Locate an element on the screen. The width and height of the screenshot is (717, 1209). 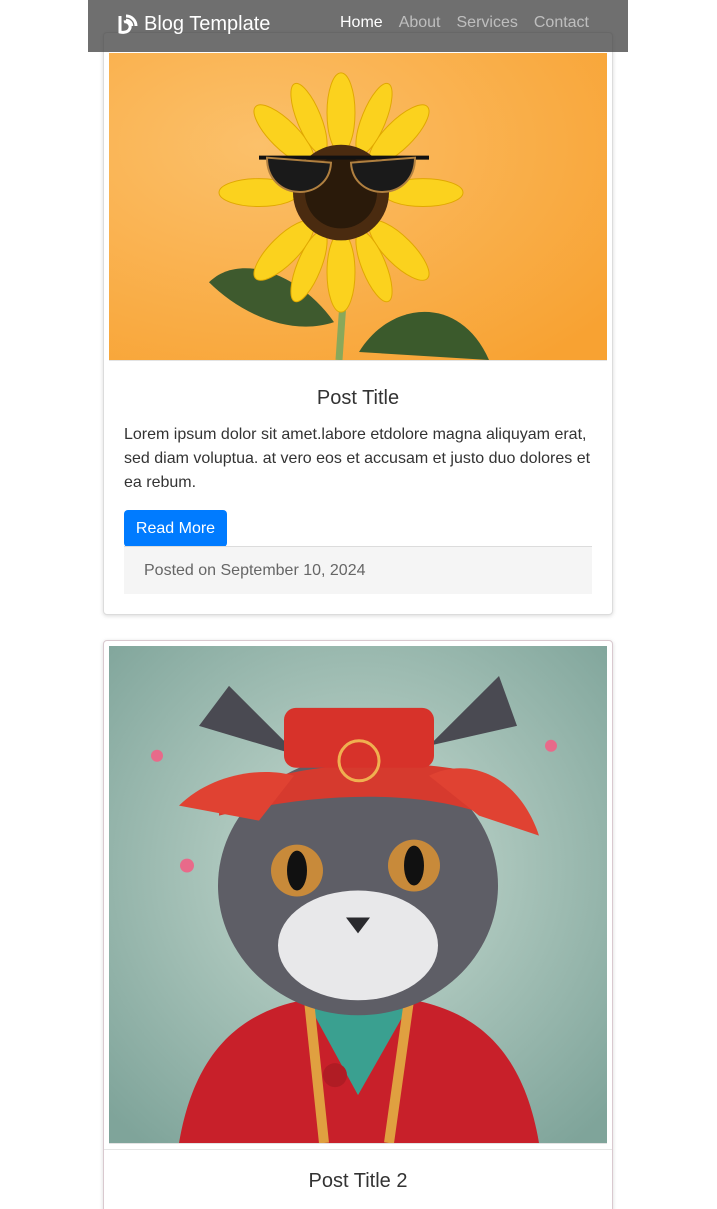
nav-services: Services is located at coordinates (487, 23).